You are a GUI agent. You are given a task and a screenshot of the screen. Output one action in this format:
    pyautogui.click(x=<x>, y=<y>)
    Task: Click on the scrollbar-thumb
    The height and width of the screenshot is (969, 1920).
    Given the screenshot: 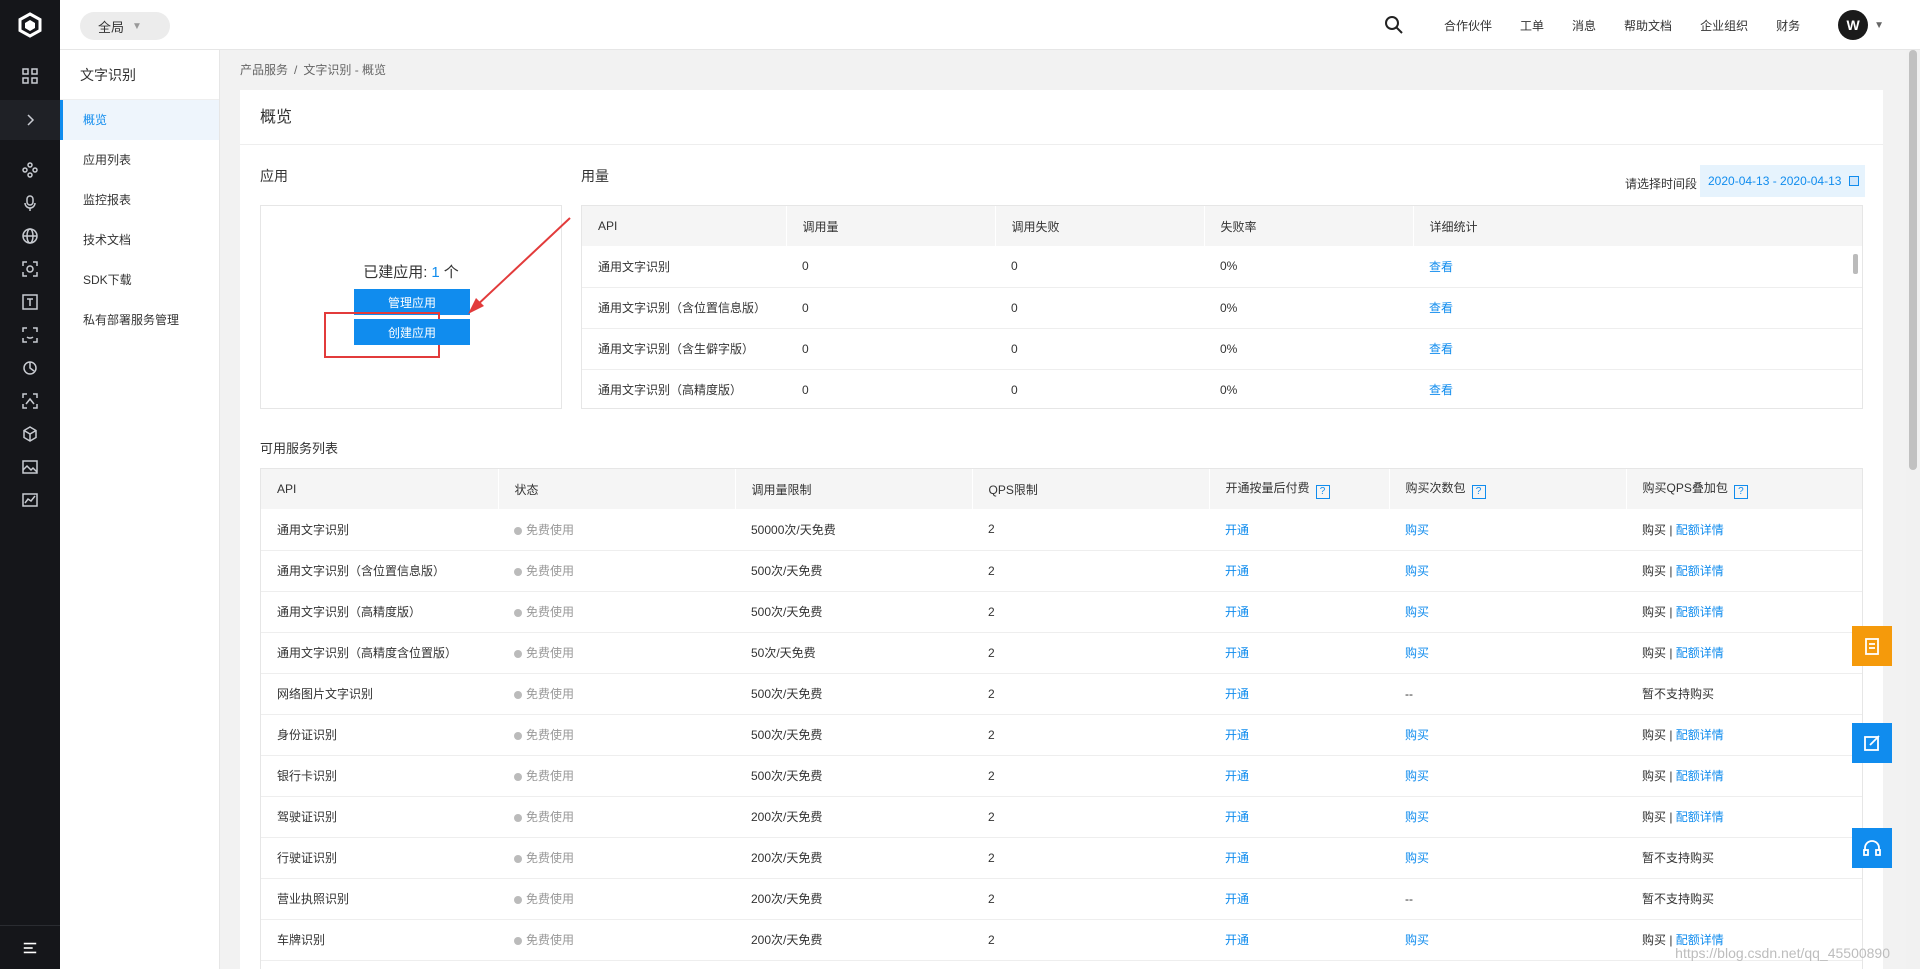 What is the action you would take?
    pyautogui.click(x=1913, y=260)
    